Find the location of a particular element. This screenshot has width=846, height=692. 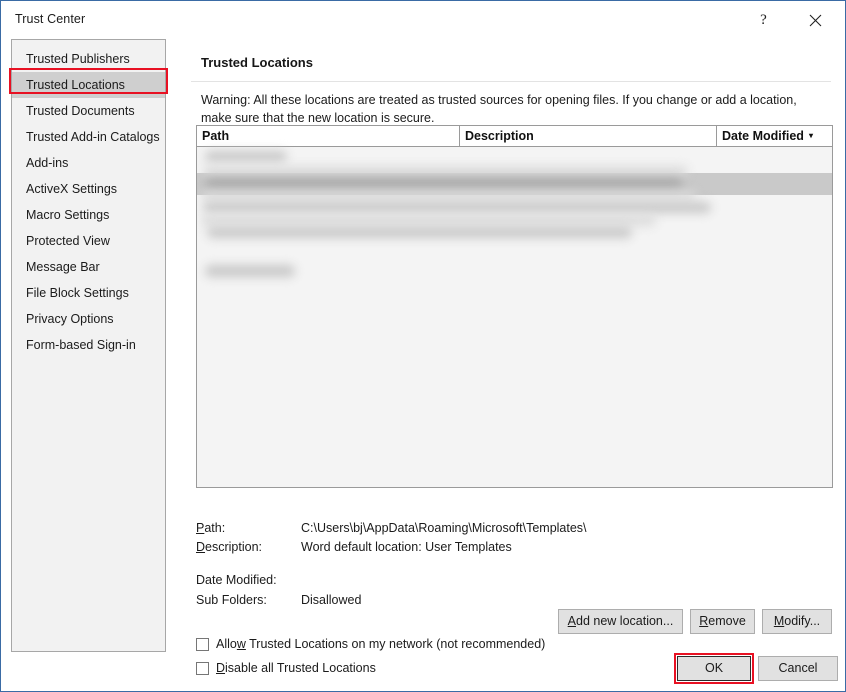

page-title: Trusted Locations is located at coordinates (257, 62).